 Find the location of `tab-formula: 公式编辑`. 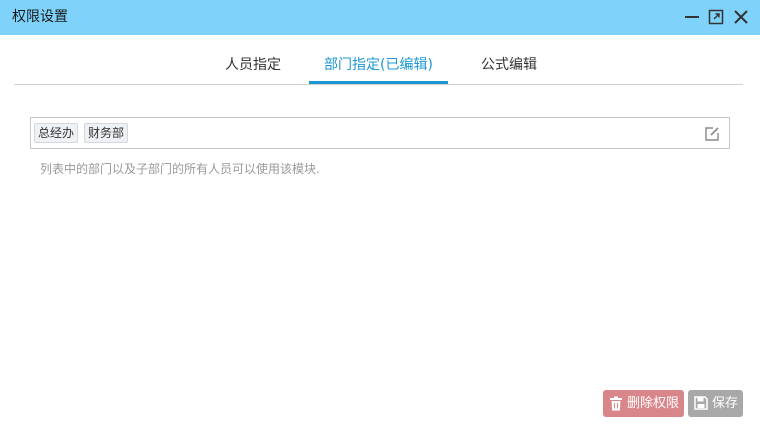

tab-formula: 公式编辑 is located at coordinates (509, 67).